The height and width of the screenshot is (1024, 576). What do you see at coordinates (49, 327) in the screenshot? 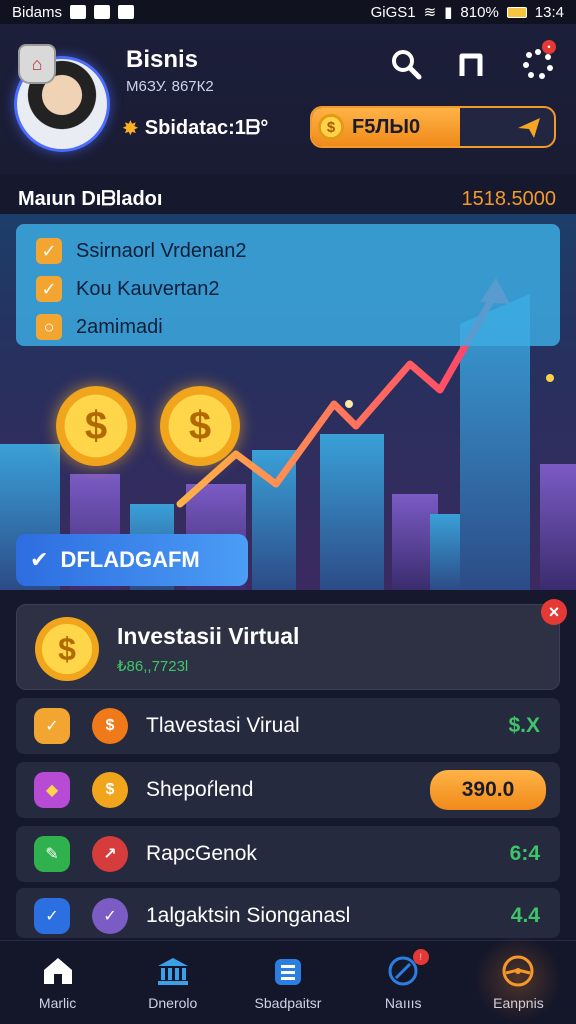
I see `checkbox-pending-icon: ○` at bounding box center [49, 327].